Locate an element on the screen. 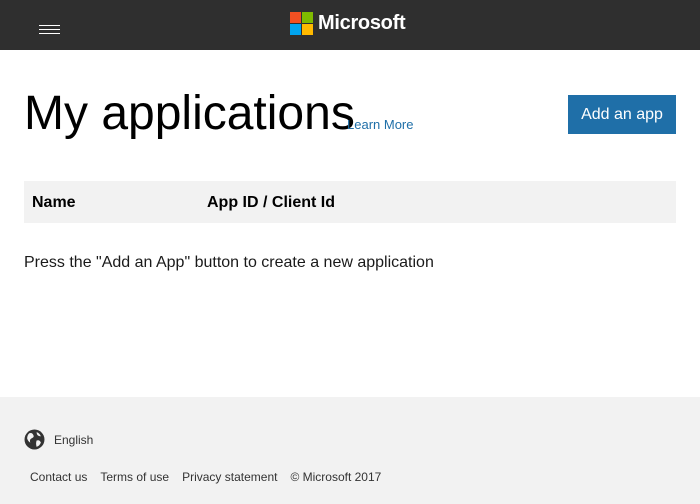  microsoft-logo-icon is located at coordinates (301, 23).